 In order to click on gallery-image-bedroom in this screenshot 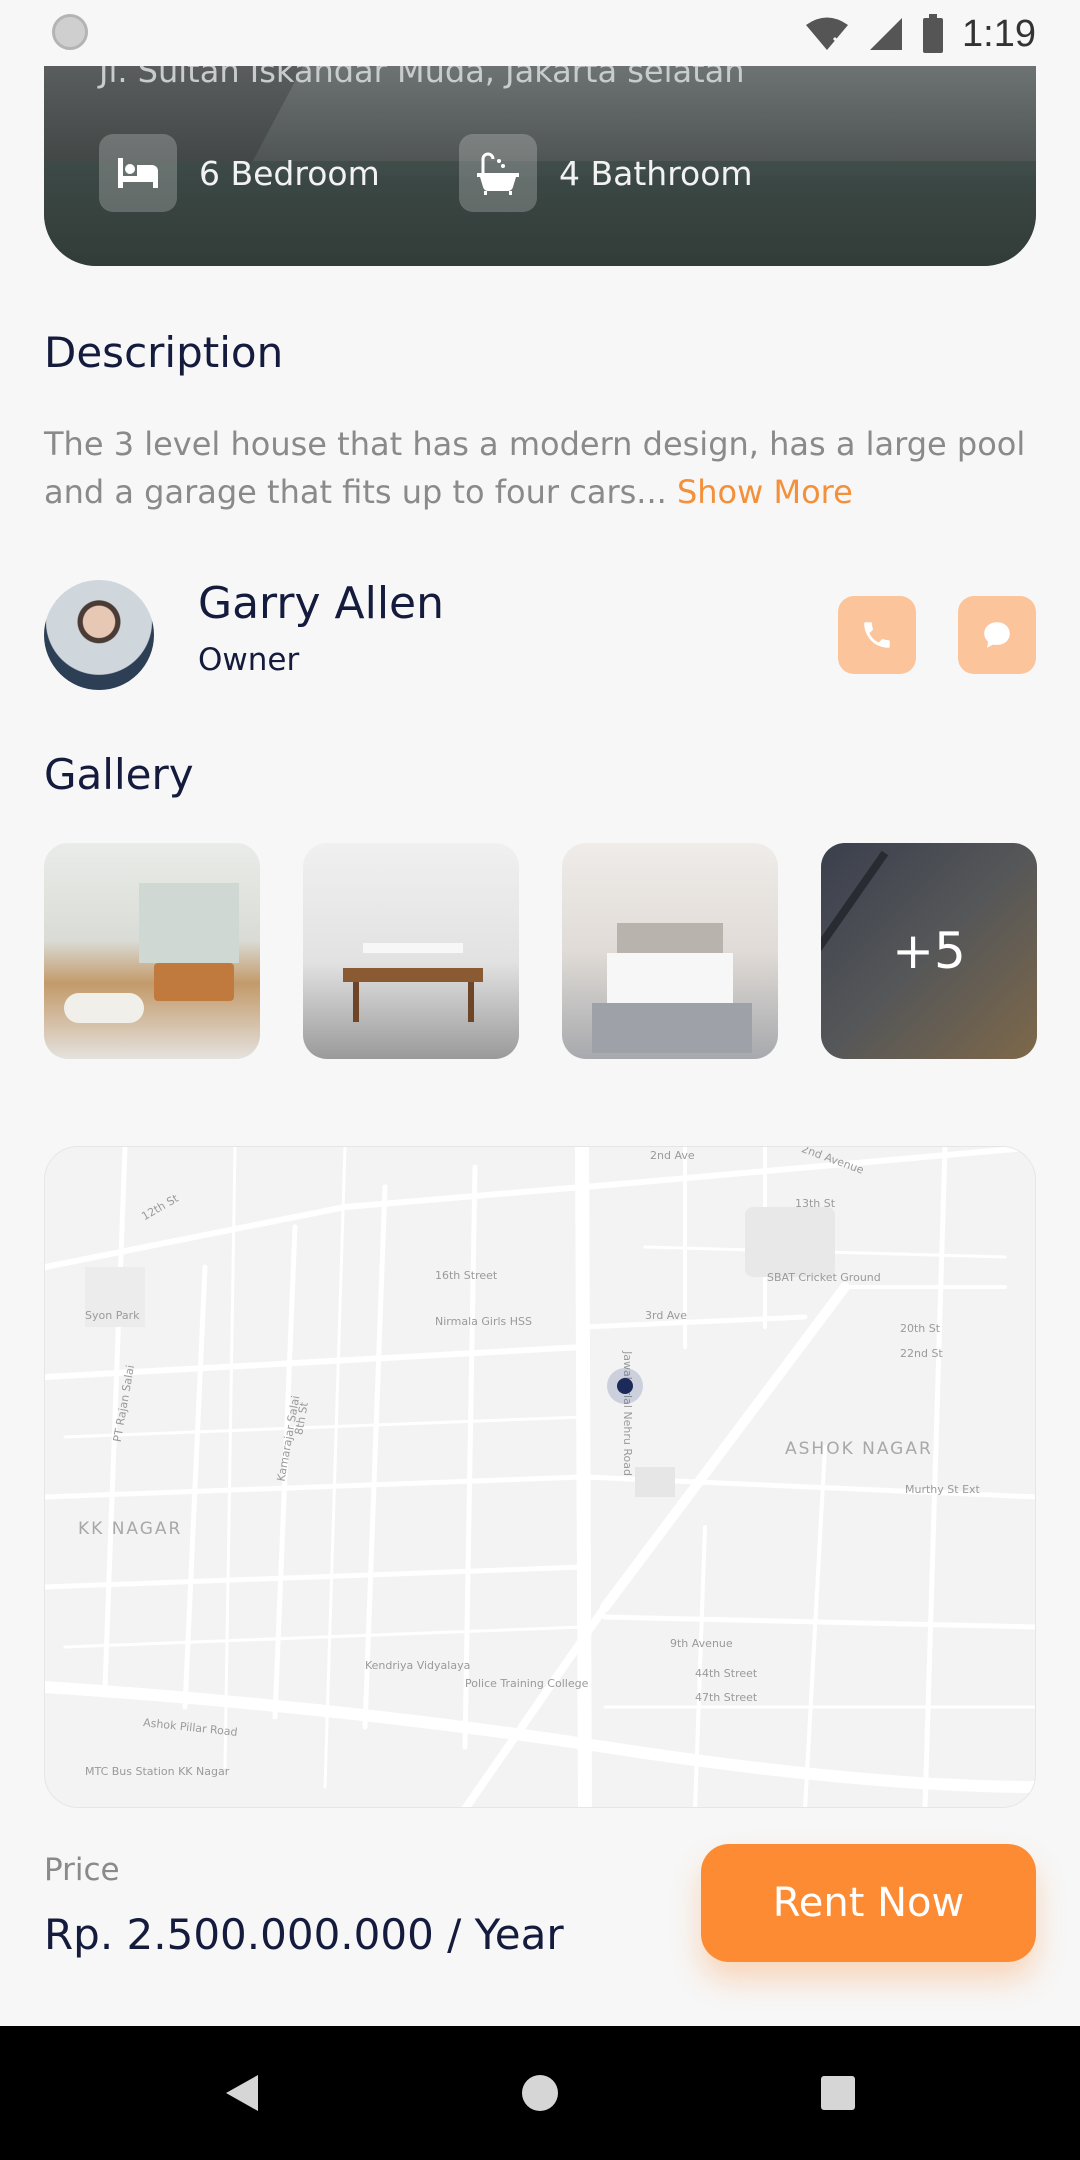, I will do `click(670, 951)`.